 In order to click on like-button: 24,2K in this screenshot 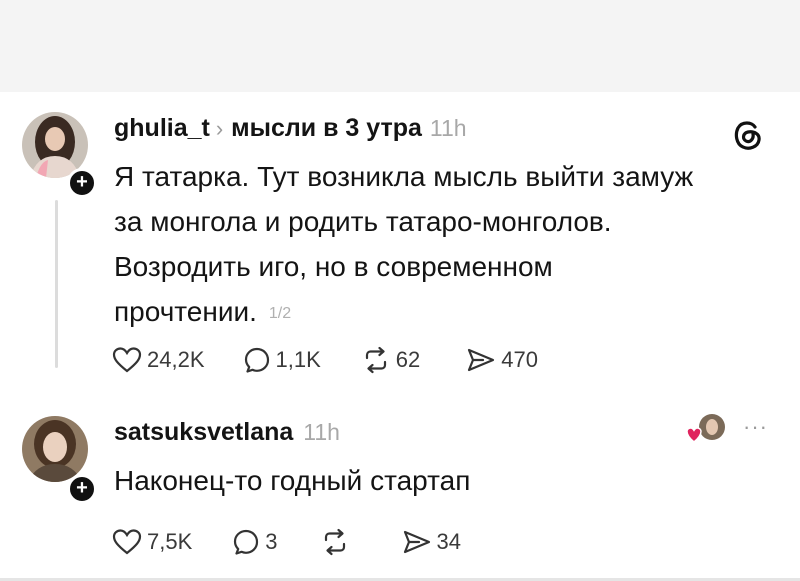, I will do `click(158, 360)`.